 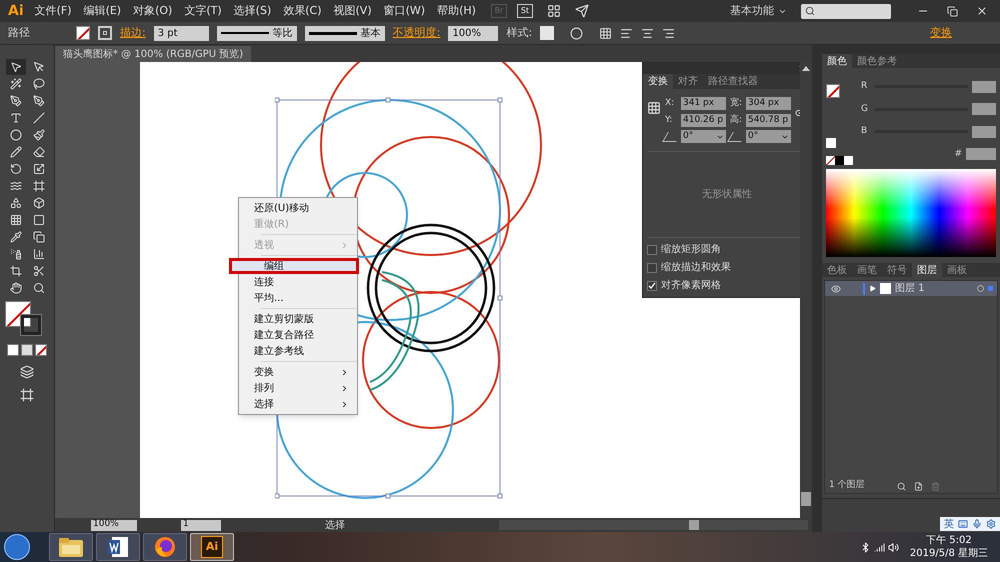 I want to click on target-icon, so click(x=980, y=288).